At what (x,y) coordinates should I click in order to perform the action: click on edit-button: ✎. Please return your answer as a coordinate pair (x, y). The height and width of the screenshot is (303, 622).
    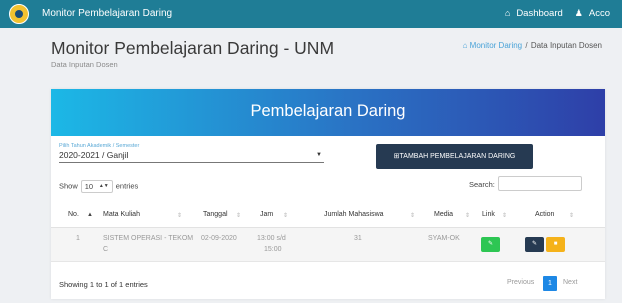
    Looking at the image, I should click on (534, 244).